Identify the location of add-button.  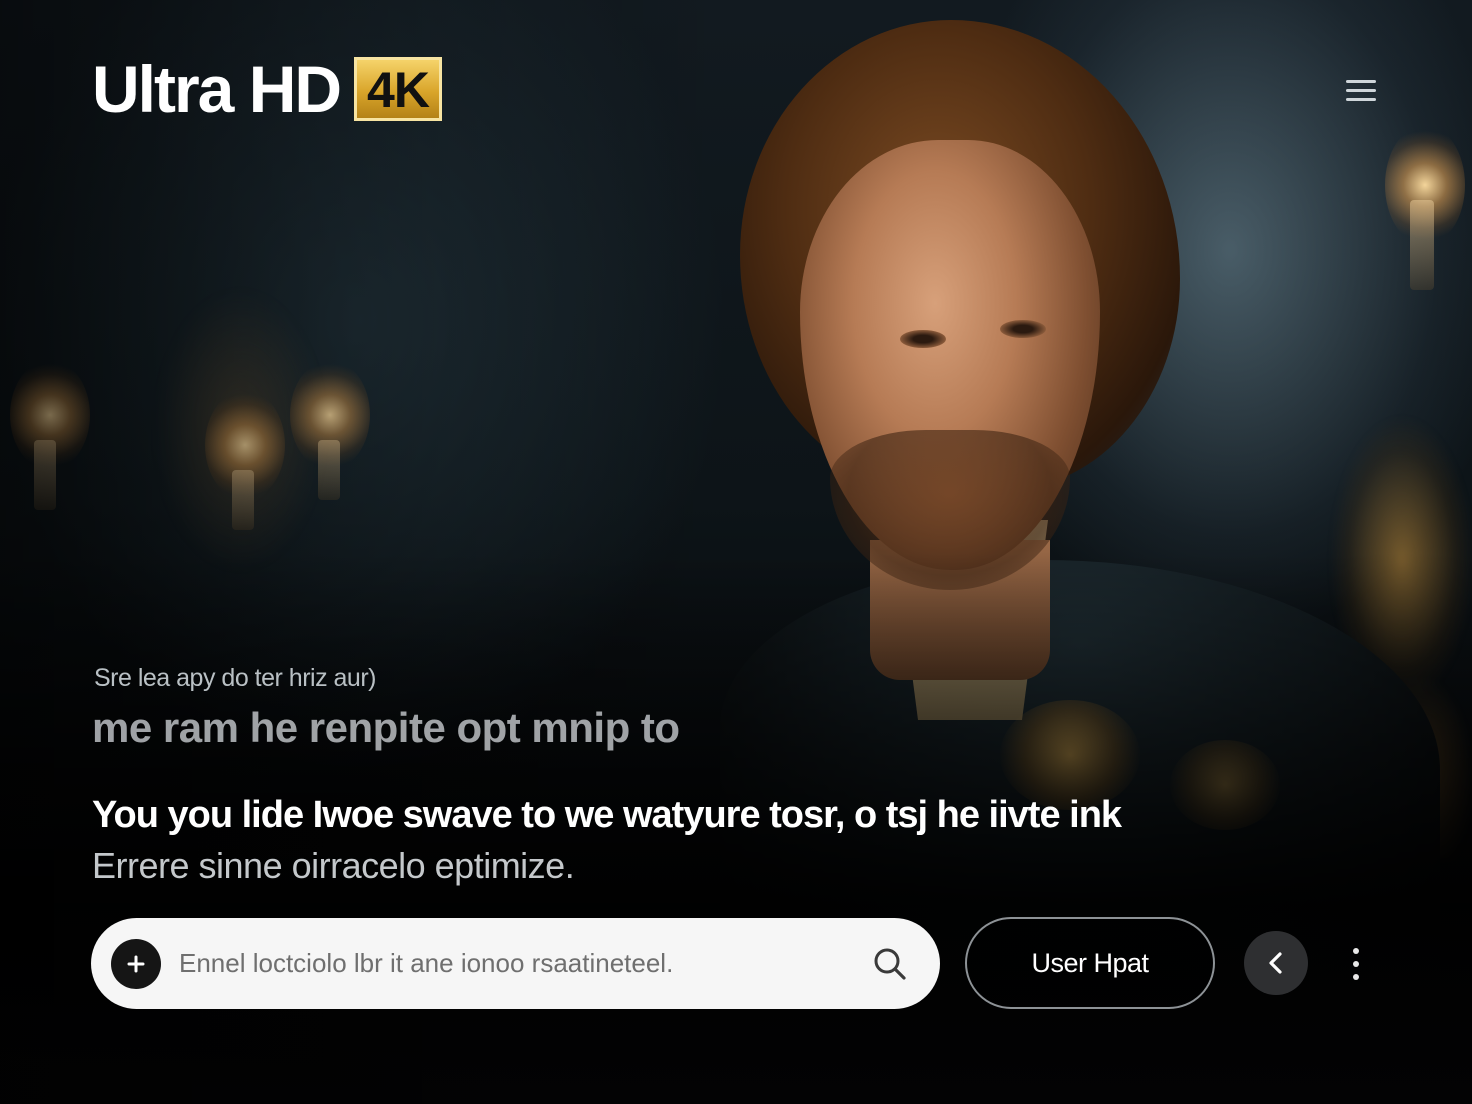
(136, 963).